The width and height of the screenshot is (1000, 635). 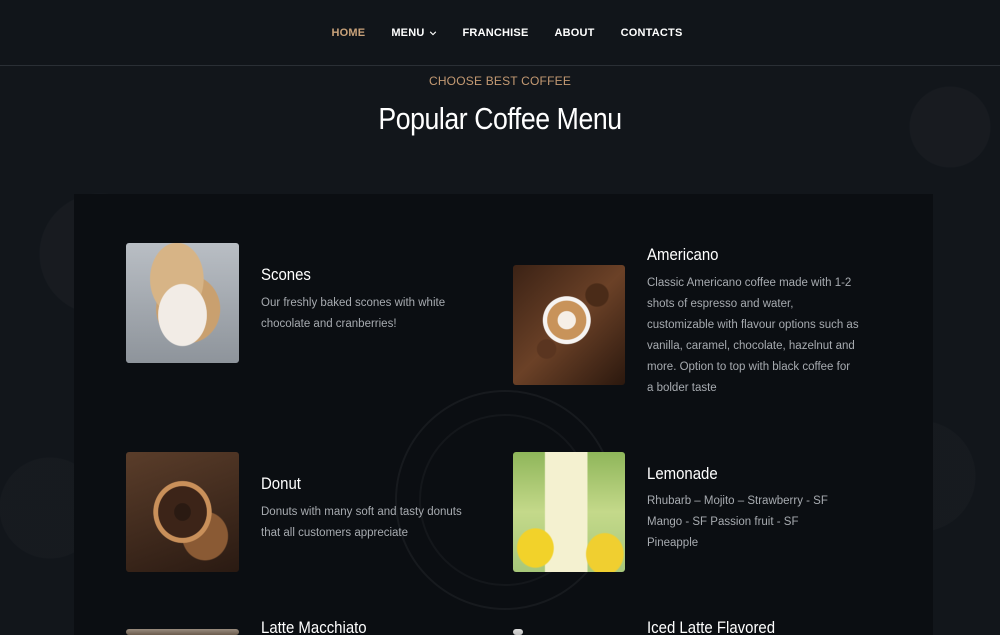 I want to click on nav-item-label: CONTACTS, so click(x=651, y=32).